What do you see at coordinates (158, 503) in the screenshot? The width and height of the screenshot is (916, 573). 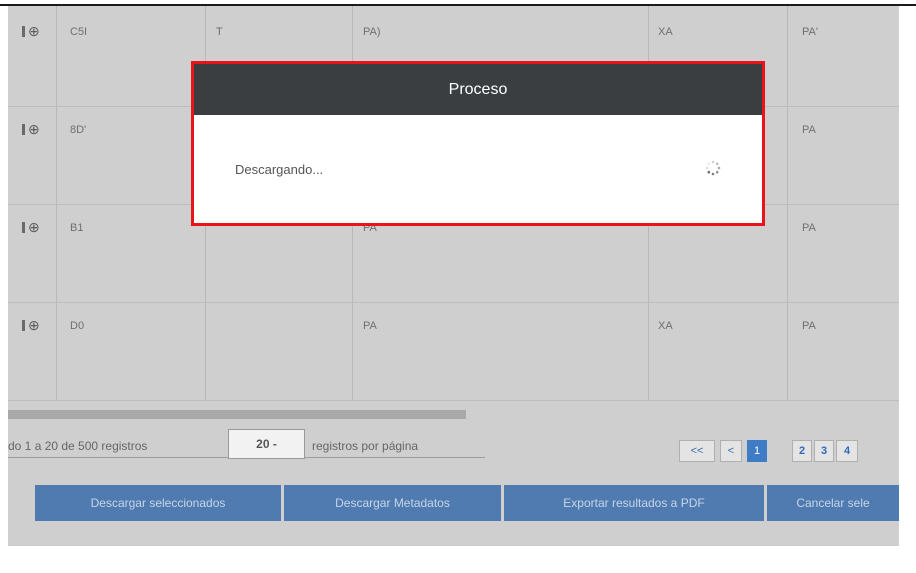 I see `download-selected-button: Descargar seleccionados` at bounding box center [158, 503].